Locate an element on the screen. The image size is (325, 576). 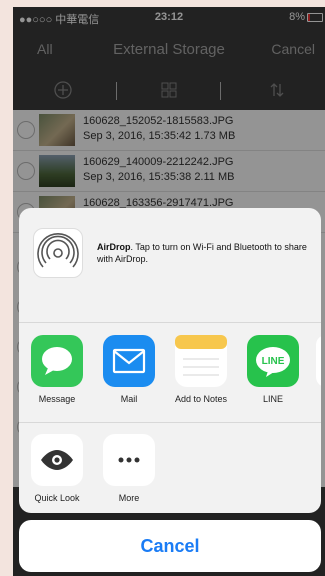
line-icon: LINE is located at coordinates (273, 361).